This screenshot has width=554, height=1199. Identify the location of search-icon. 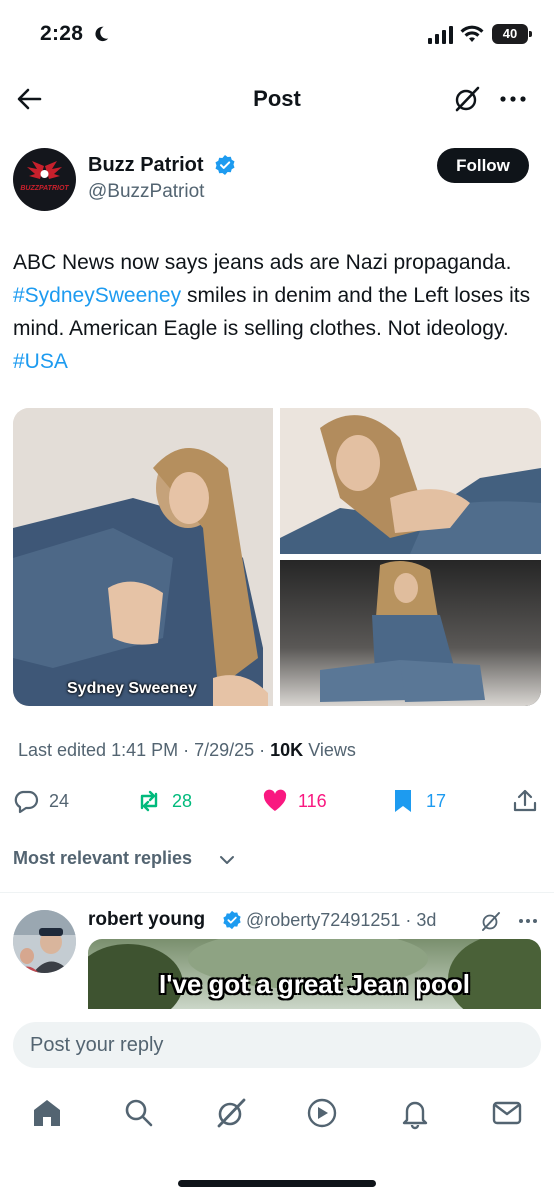
(139, 1113).